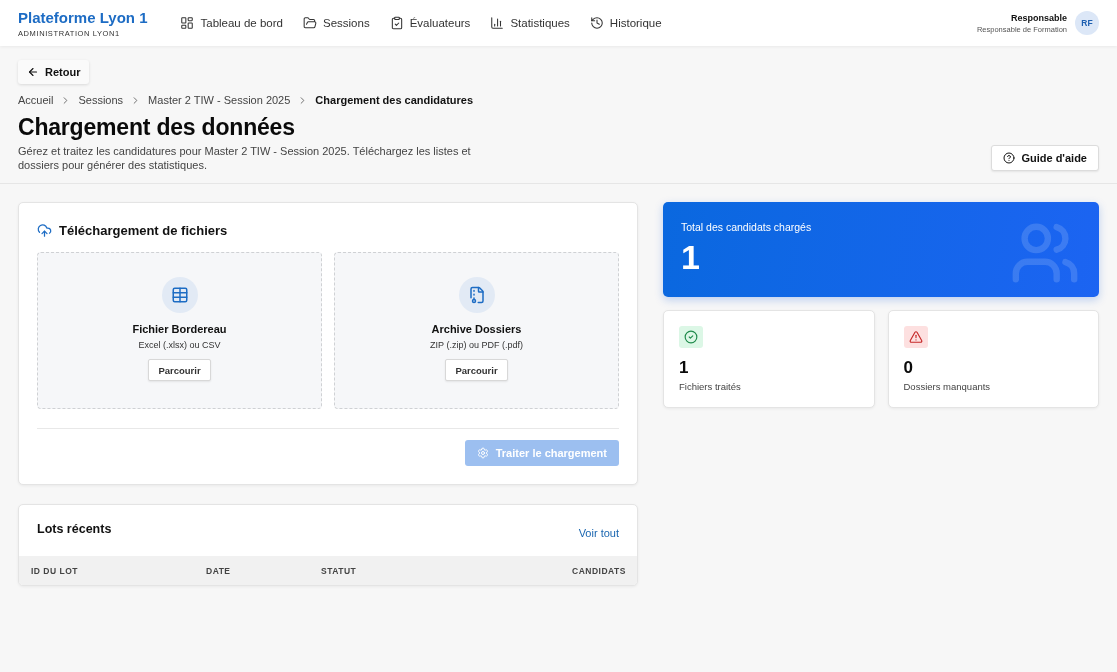  What do you see at coordinates (156, 127) in the screenshot?
I see `page-title: Chargement des données` at bounding box center [156, 127].